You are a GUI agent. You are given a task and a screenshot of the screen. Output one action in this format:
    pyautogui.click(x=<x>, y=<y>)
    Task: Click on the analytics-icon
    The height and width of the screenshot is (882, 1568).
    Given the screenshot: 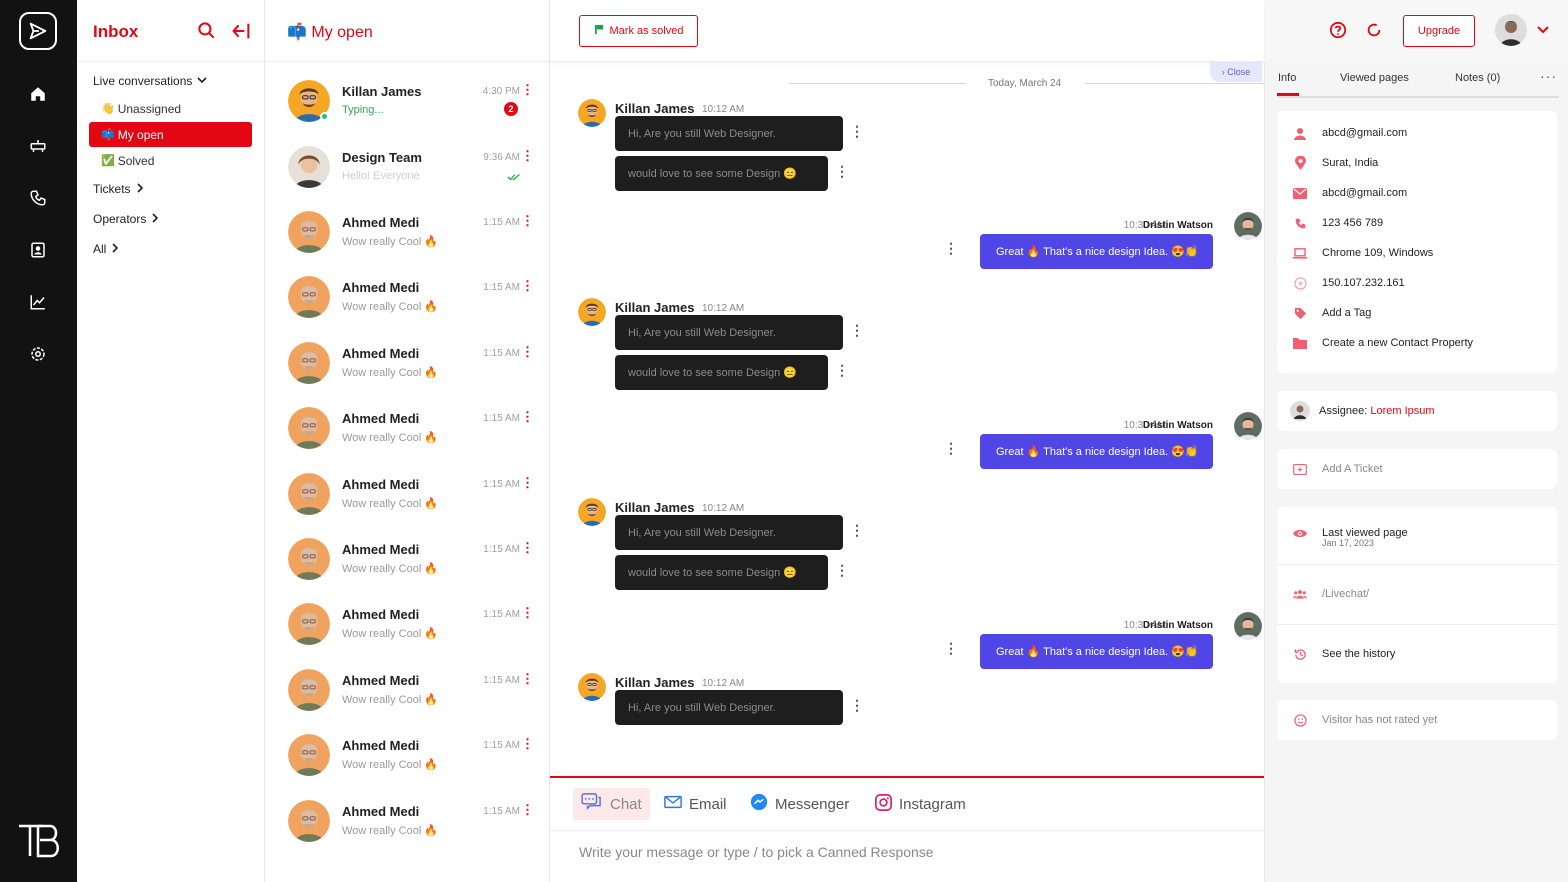 What is the action you would take?
    pyautogui.click(x=38, y=302)
    